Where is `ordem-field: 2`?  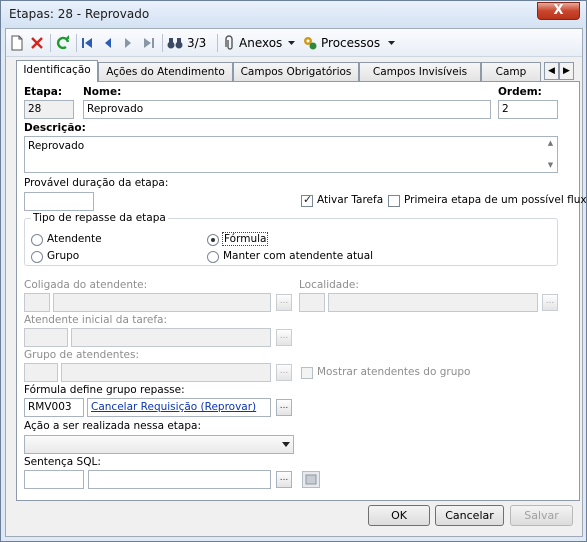
ordem-field: 2 is located at coordinates (528, 109).